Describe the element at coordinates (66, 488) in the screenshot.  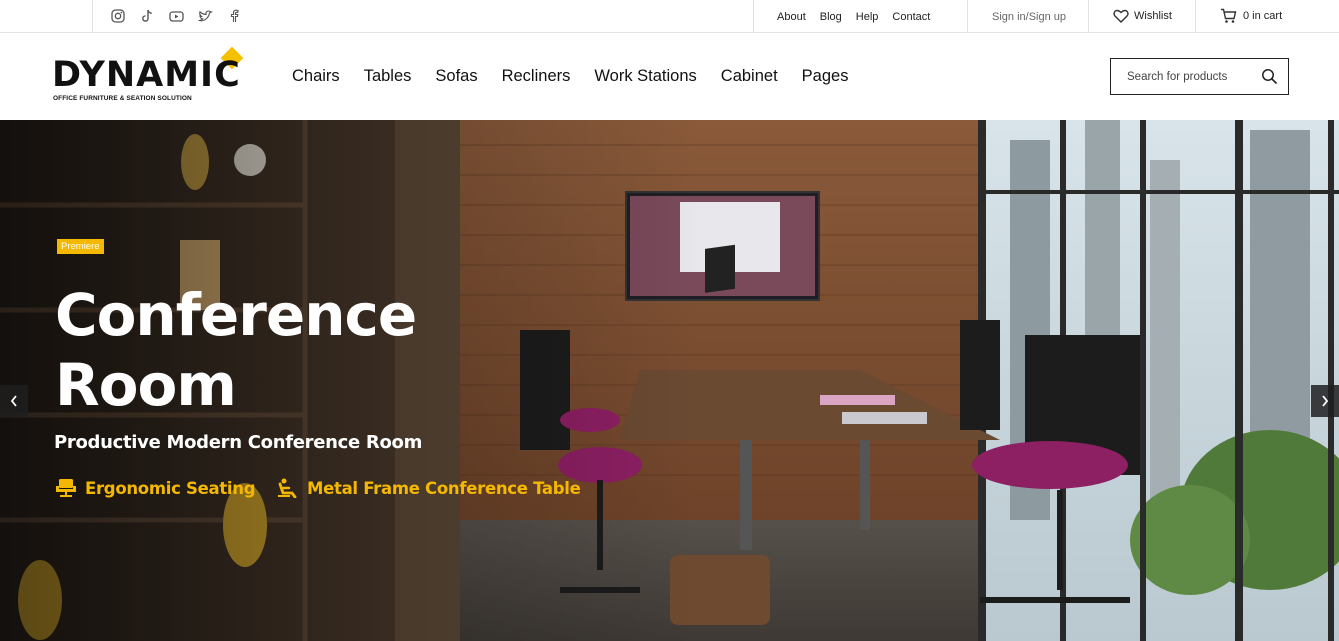
I see `chair-icon` at that location.